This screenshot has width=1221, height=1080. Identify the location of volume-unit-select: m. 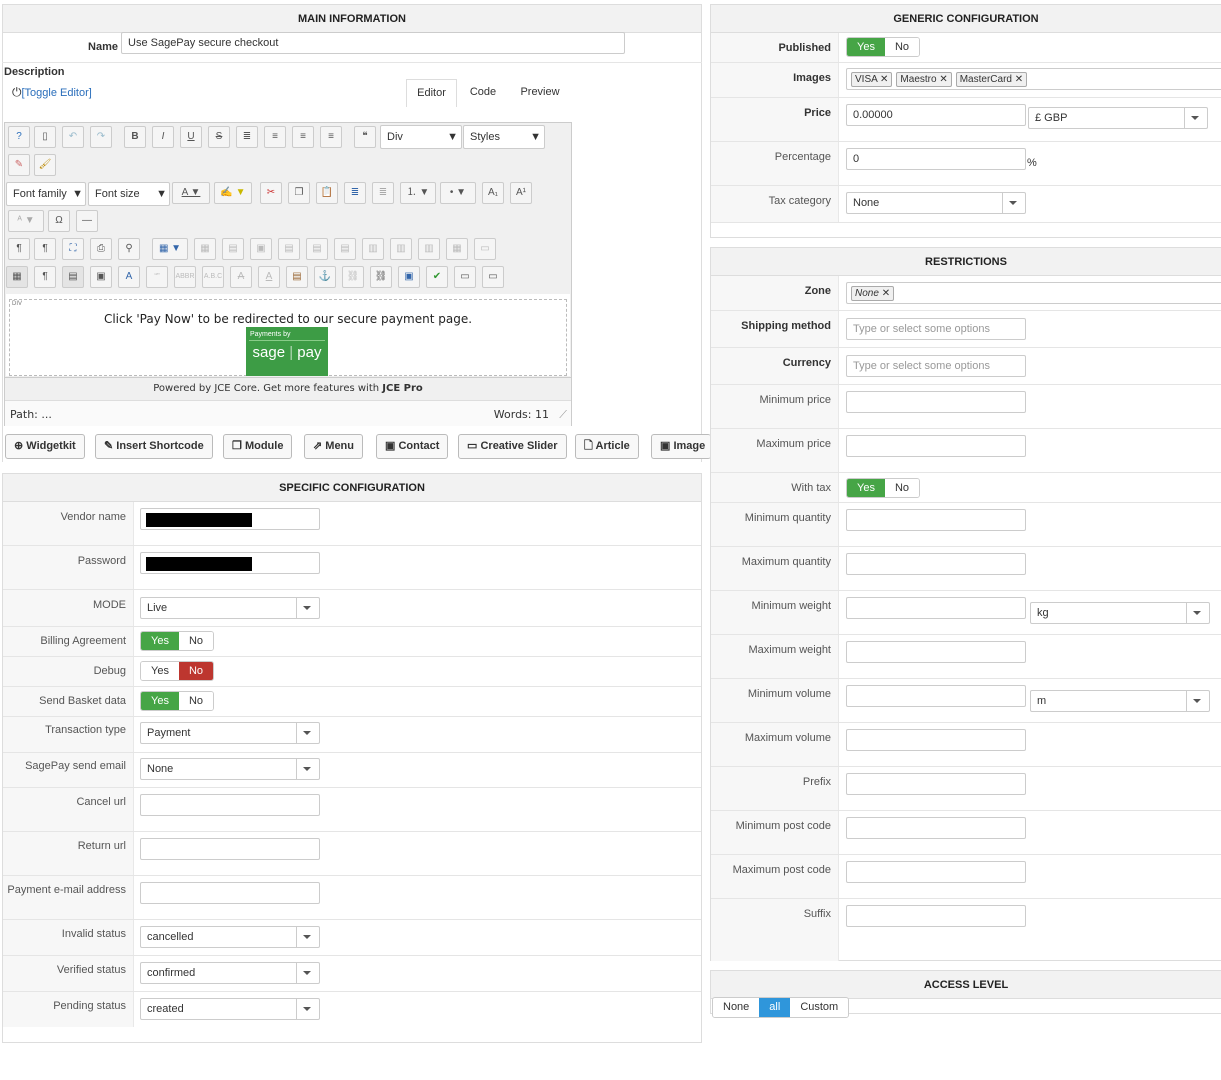
(1120, 701).